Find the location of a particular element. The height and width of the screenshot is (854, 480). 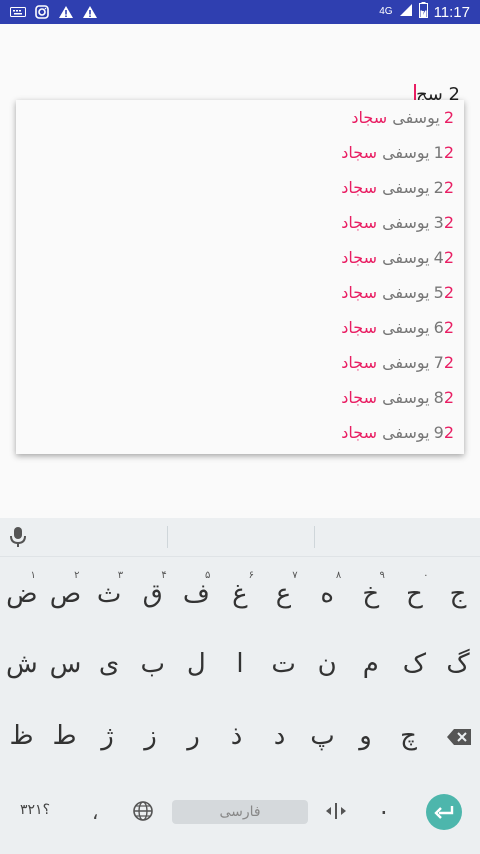

key: ص۲ is located at coordinates (65, 594).